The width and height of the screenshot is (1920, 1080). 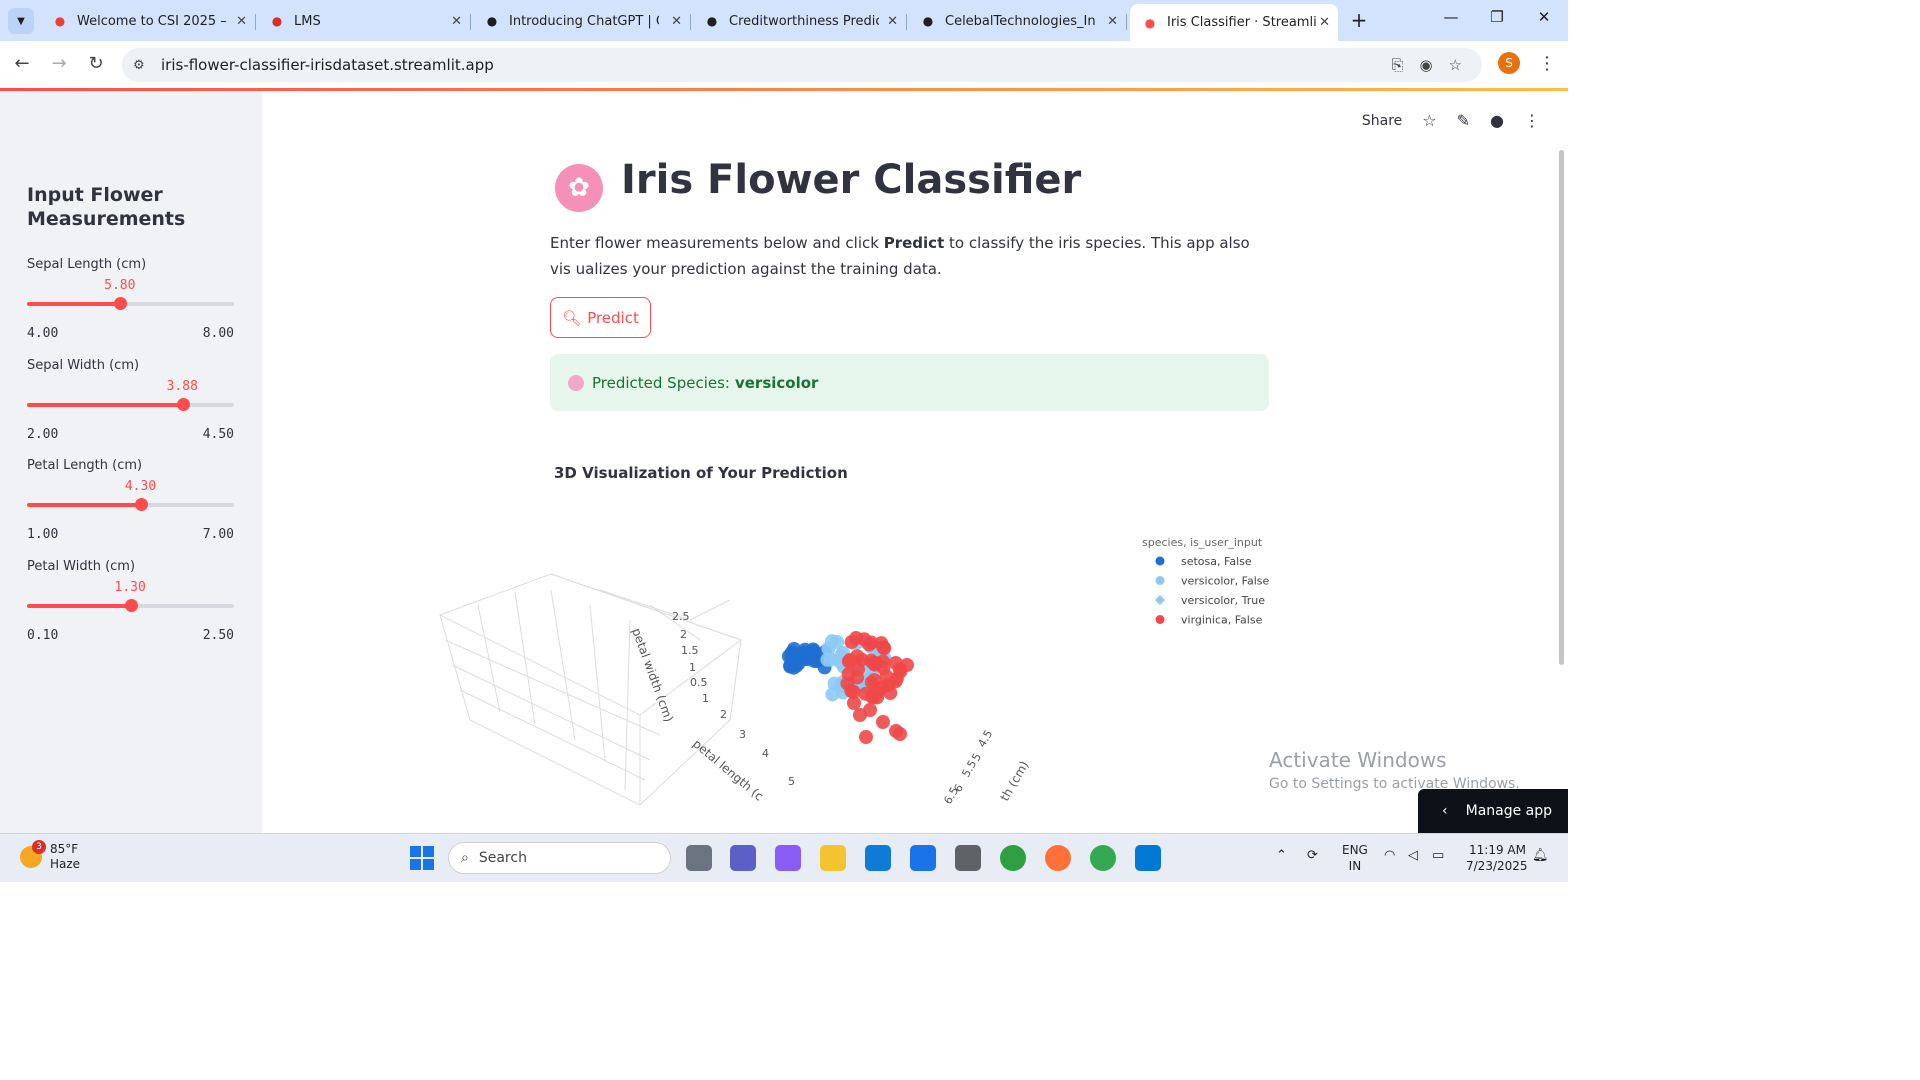 I want to click on edit-pencil-icon: ✎, so click(x=1463, y=120).